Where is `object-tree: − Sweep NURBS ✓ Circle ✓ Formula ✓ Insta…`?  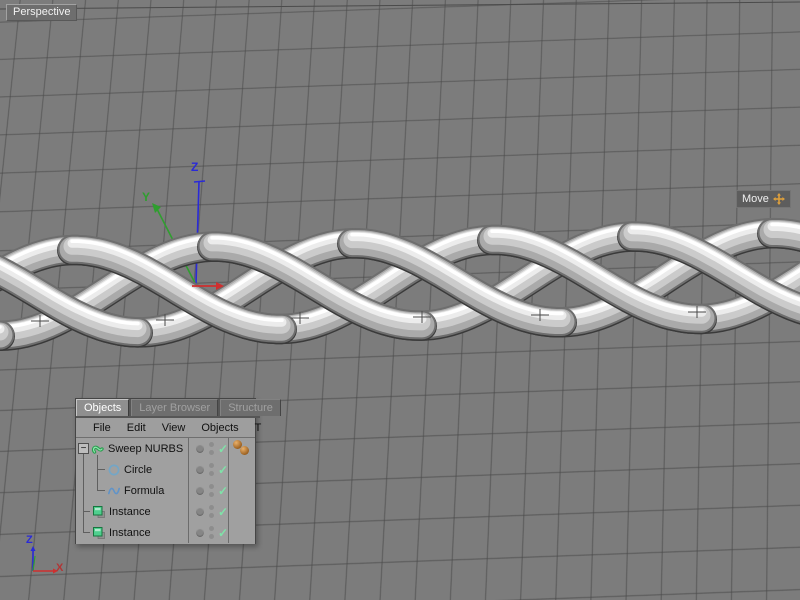
object-tree: − Sweep NURBS ✓ Circle ✓ Formula ✓ Insta… is located at coordinates (165, 491).